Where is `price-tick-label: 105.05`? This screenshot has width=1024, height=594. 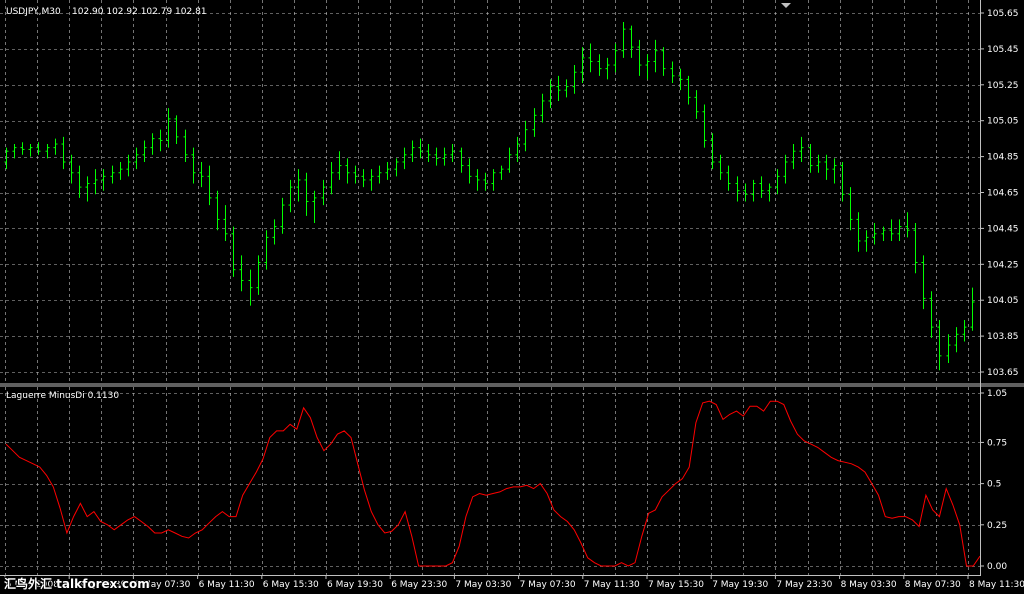 price-tick-label: 105.05 is located at coordinates (1003, 122).